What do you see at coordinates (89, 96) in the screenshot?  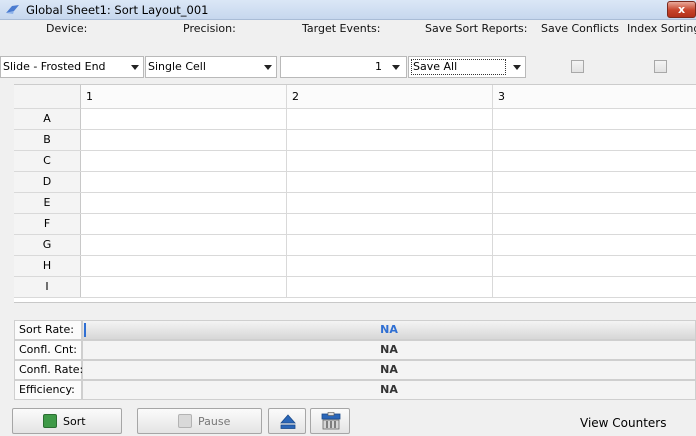 I see `column-label: 1` at bounding box center [89, 96].